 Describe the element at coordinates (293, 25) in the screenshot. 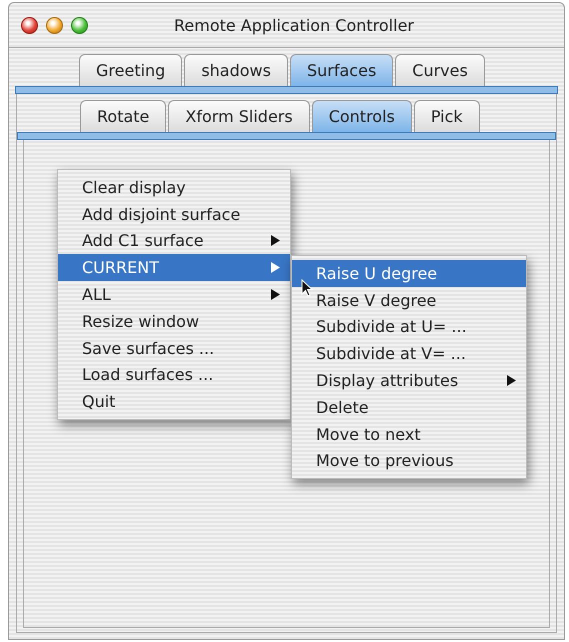

I see `window-title: Remote Application Controller` at that location.